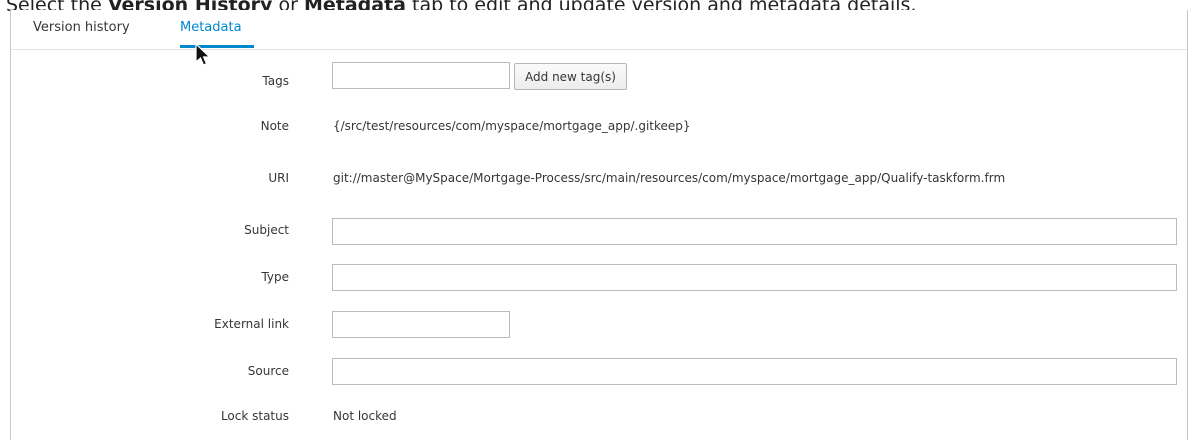 Image resolution: width=1194 pixels, height=440 pixels. Describe the element at coordinates (203, 54) in the screenshot. I see `mouse-pointer-icon` at that location.